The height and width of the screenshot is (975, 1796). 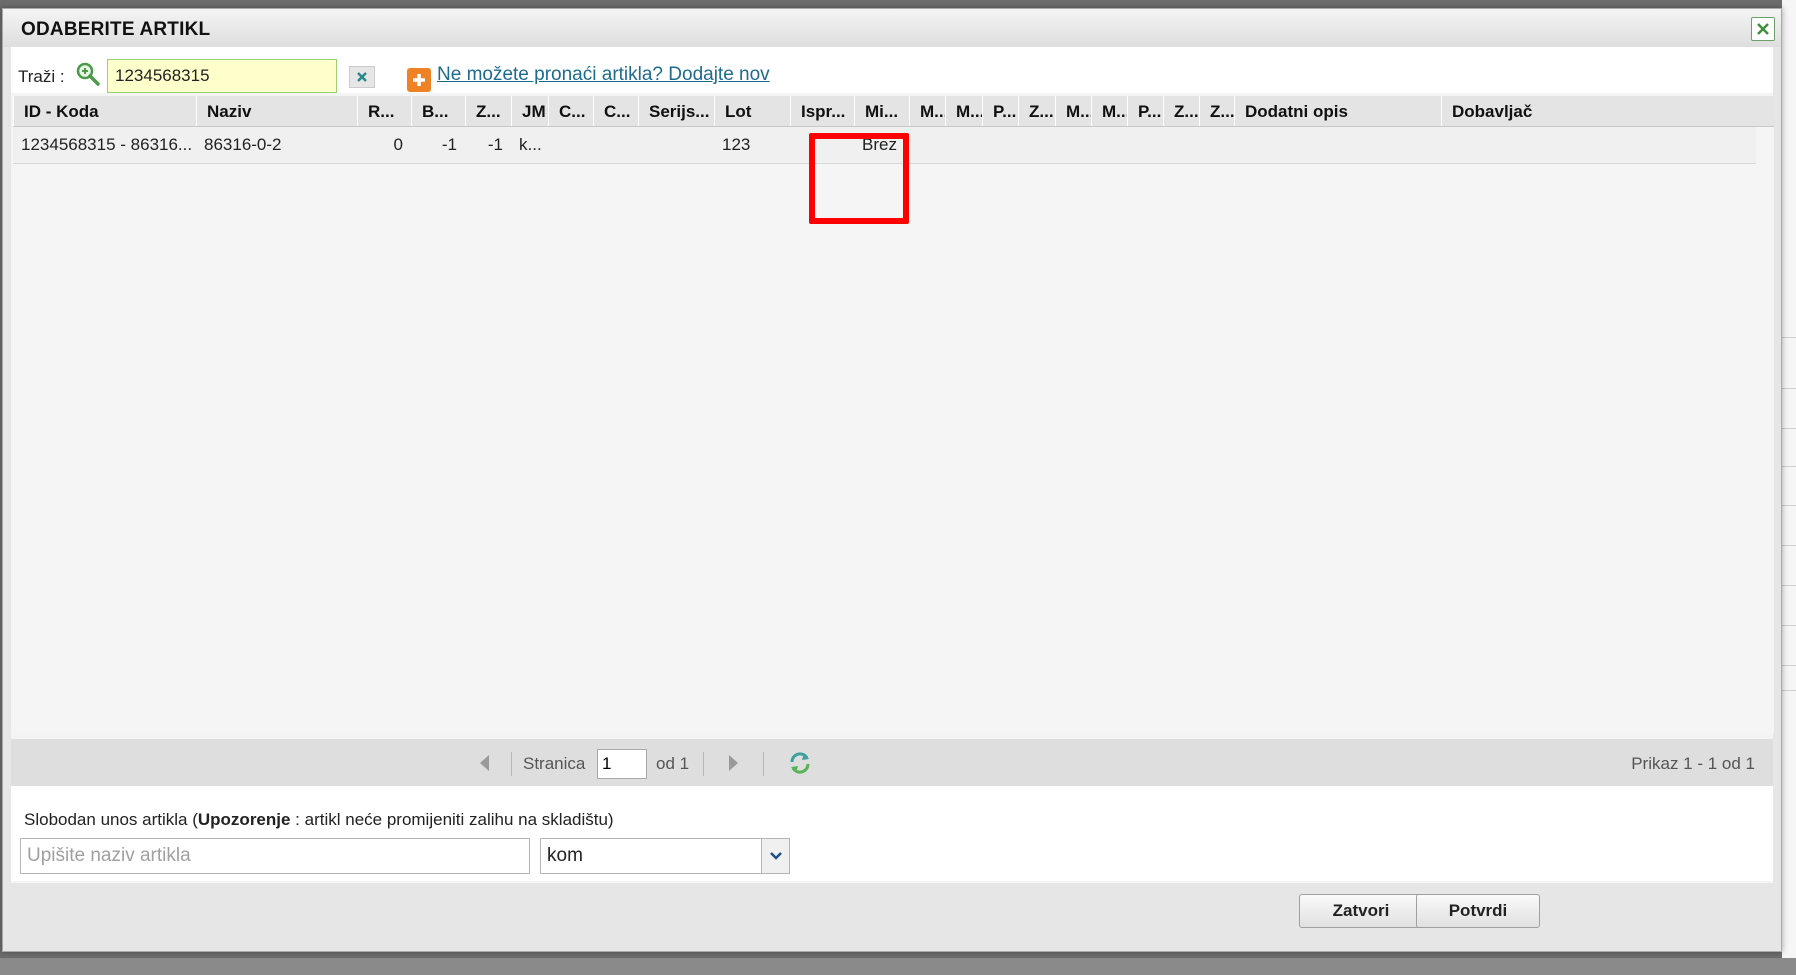 What do you see at coordinates (892, 762) in the screenshot?
I see `pager-toolbar: Stranica od 1 Prikaz 1 - 1 od 1` at bounding box center [892, 762].